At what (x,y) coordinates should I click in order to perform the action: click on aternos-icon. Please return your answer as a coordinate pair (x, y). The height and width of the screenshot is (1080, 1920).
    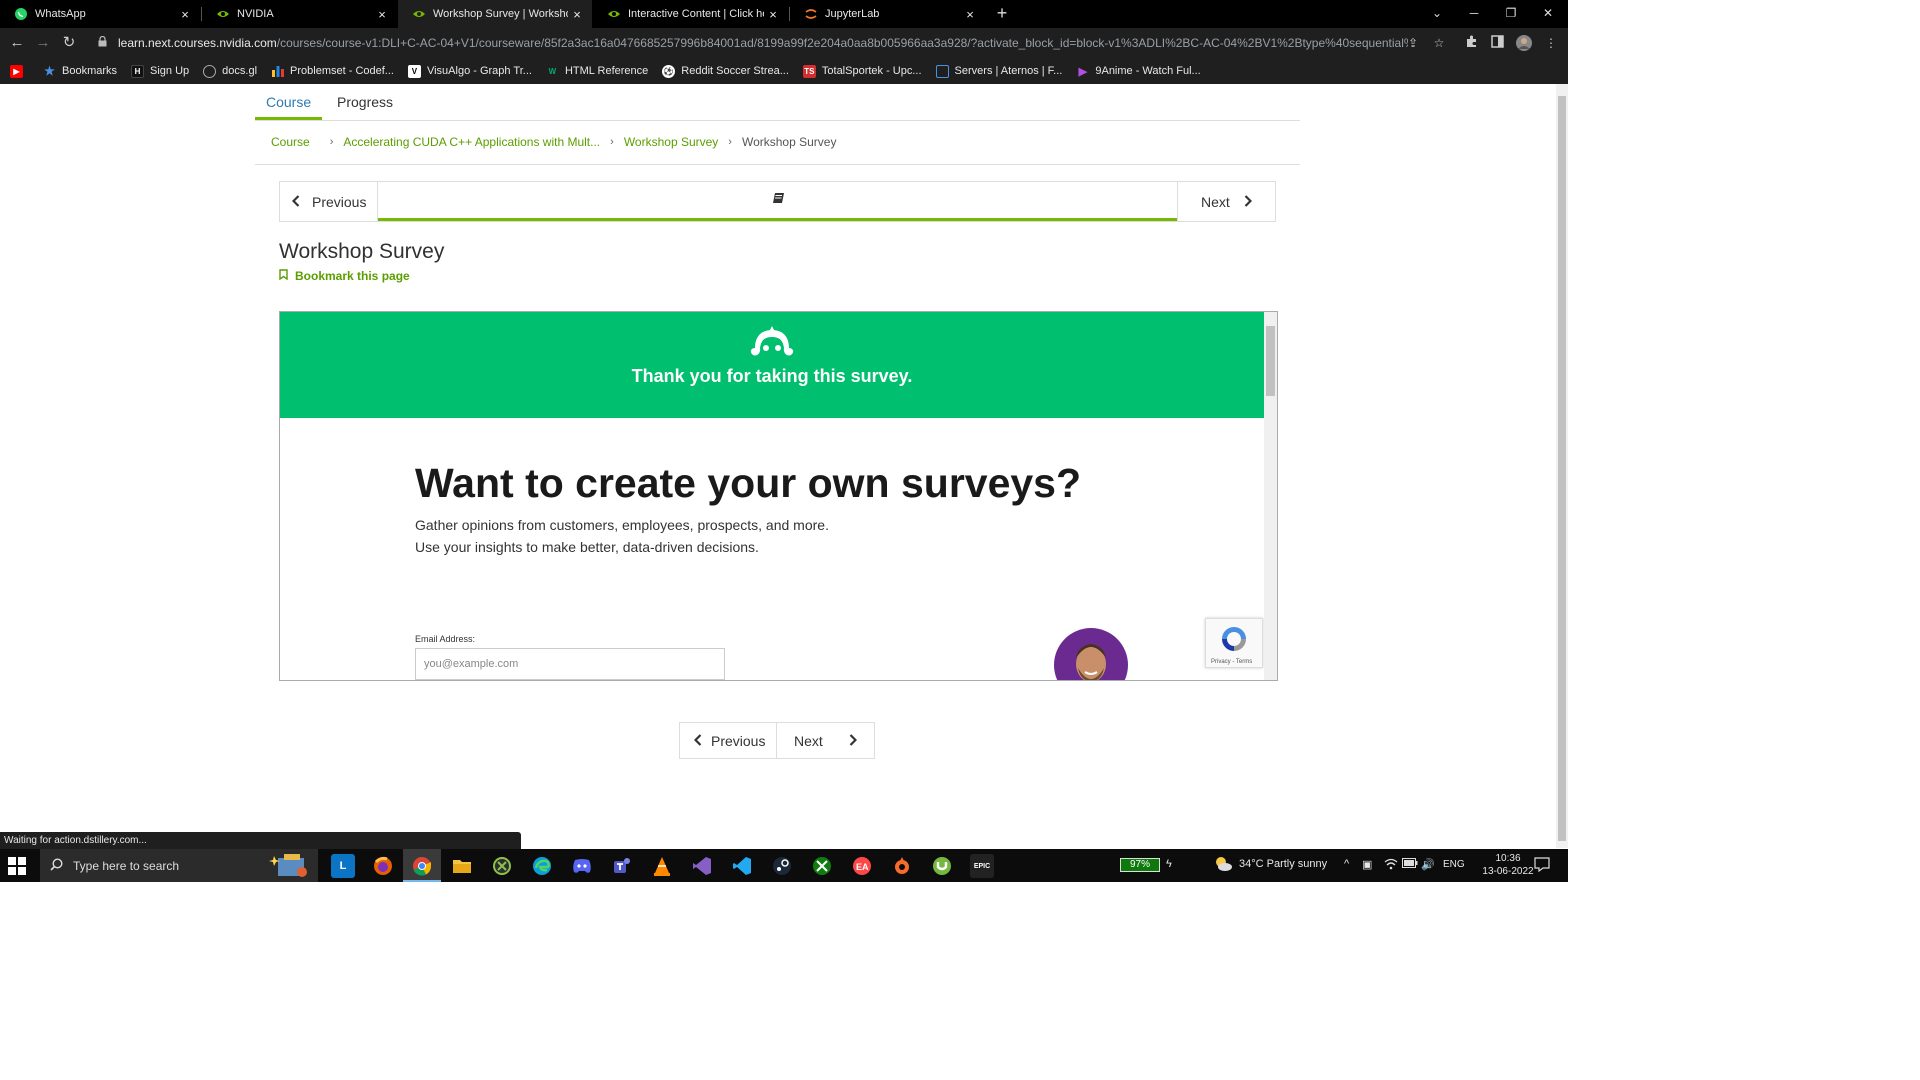
    Looking at the image, I should click on (942, 71).